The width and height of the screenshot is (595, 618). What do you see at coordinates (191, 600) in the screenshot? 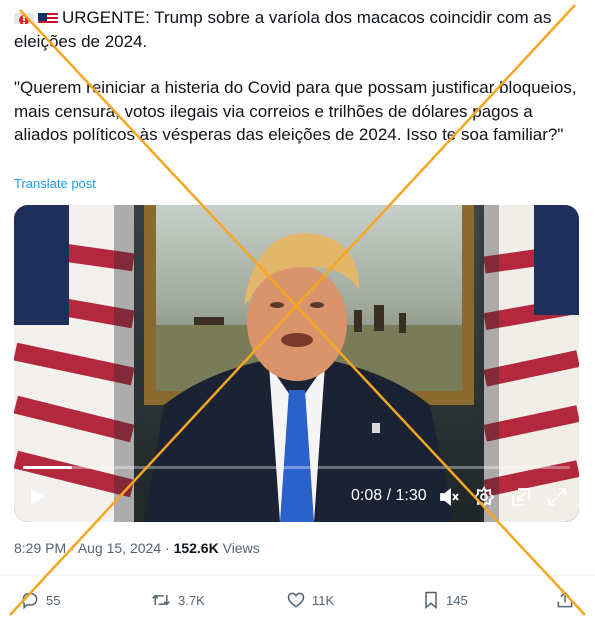
I see `repost-count: 3.7K` at bounding box center [191, 600].